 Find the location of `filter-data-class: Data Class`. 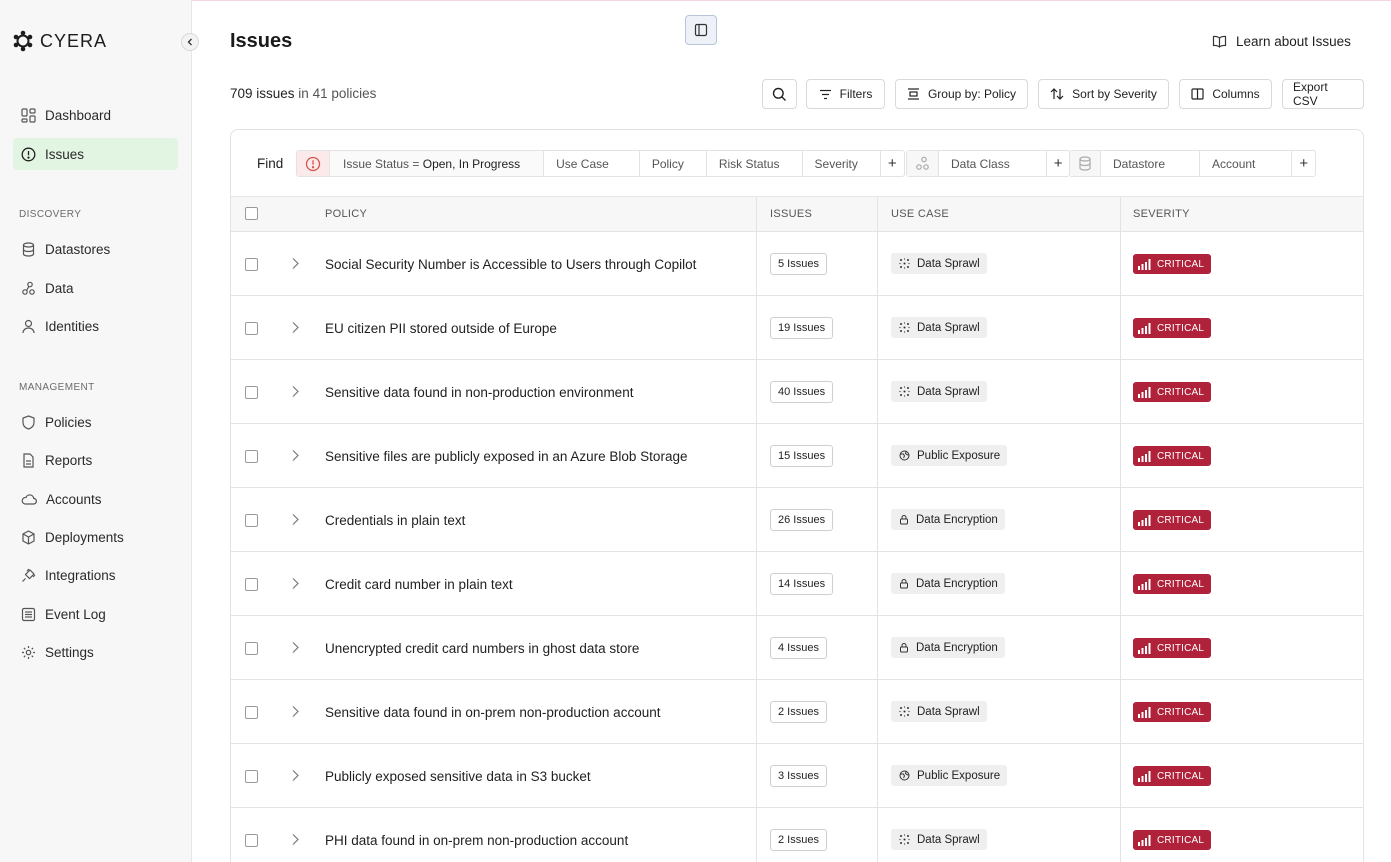

filter-data-class: Data Class is located at coordinates (993, 163).